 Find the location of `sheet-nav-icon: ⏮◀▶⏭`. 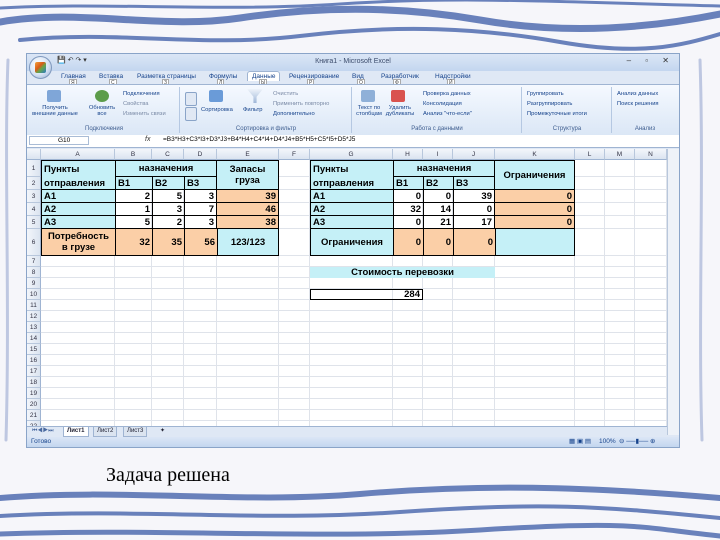

sheet-nav-icon: ⏮◀▶⏭ is located at coordinates (43, 431).